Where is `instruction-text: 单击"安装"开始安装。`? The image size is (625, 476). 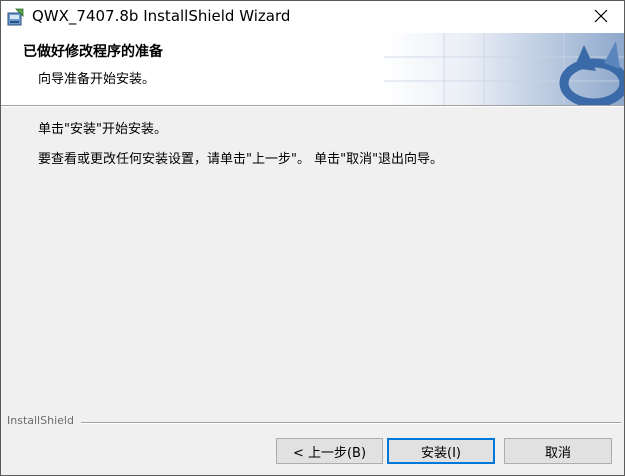 instruction-text: 单击"安装"开始安装。 is located at coordinates (102, 129).